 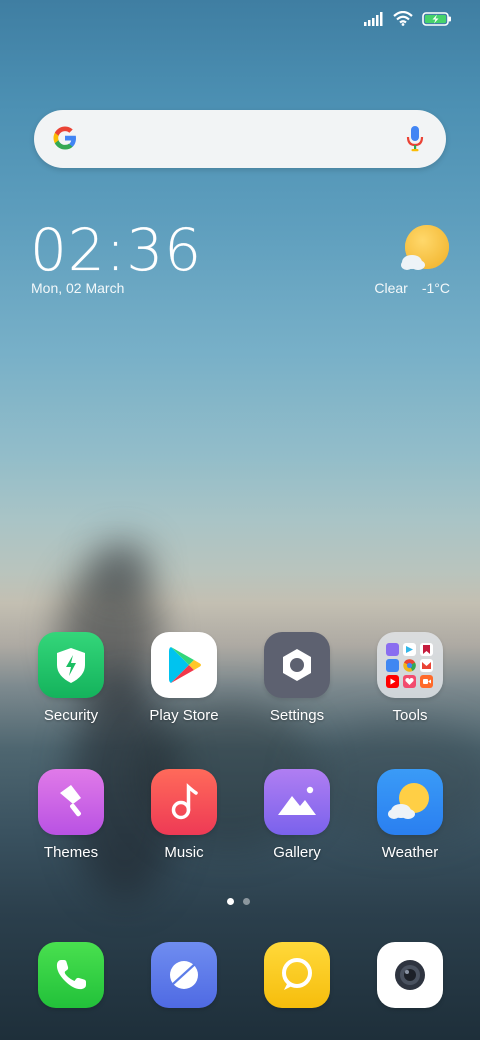 What do you see at coordinates (122, 567) in the screenshot?
I see `wallpaper-silhouette-head` at bounding box center [122, 567].